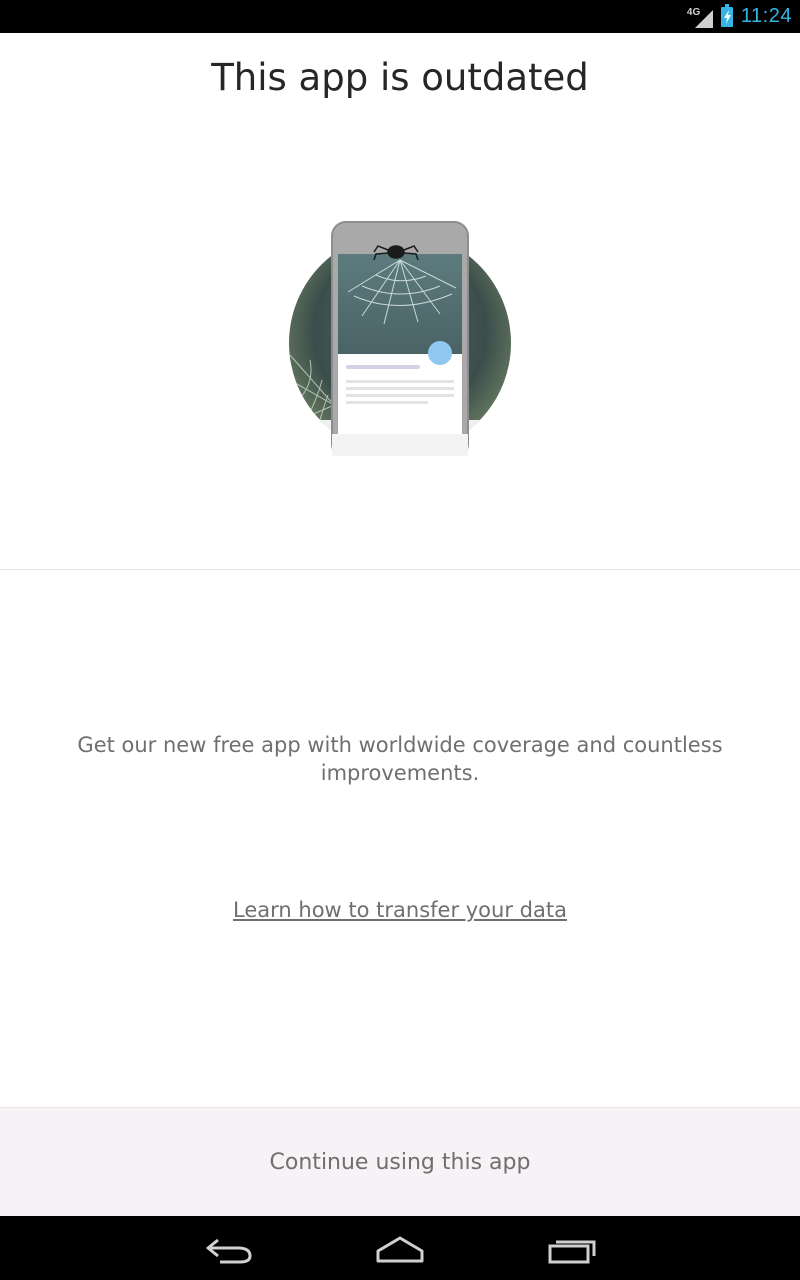 This screenshot has height=1280, width=800. Describe the element at coordinates (400, 77) in the screenshot. I see `page-title: This app is outdated` at that location.